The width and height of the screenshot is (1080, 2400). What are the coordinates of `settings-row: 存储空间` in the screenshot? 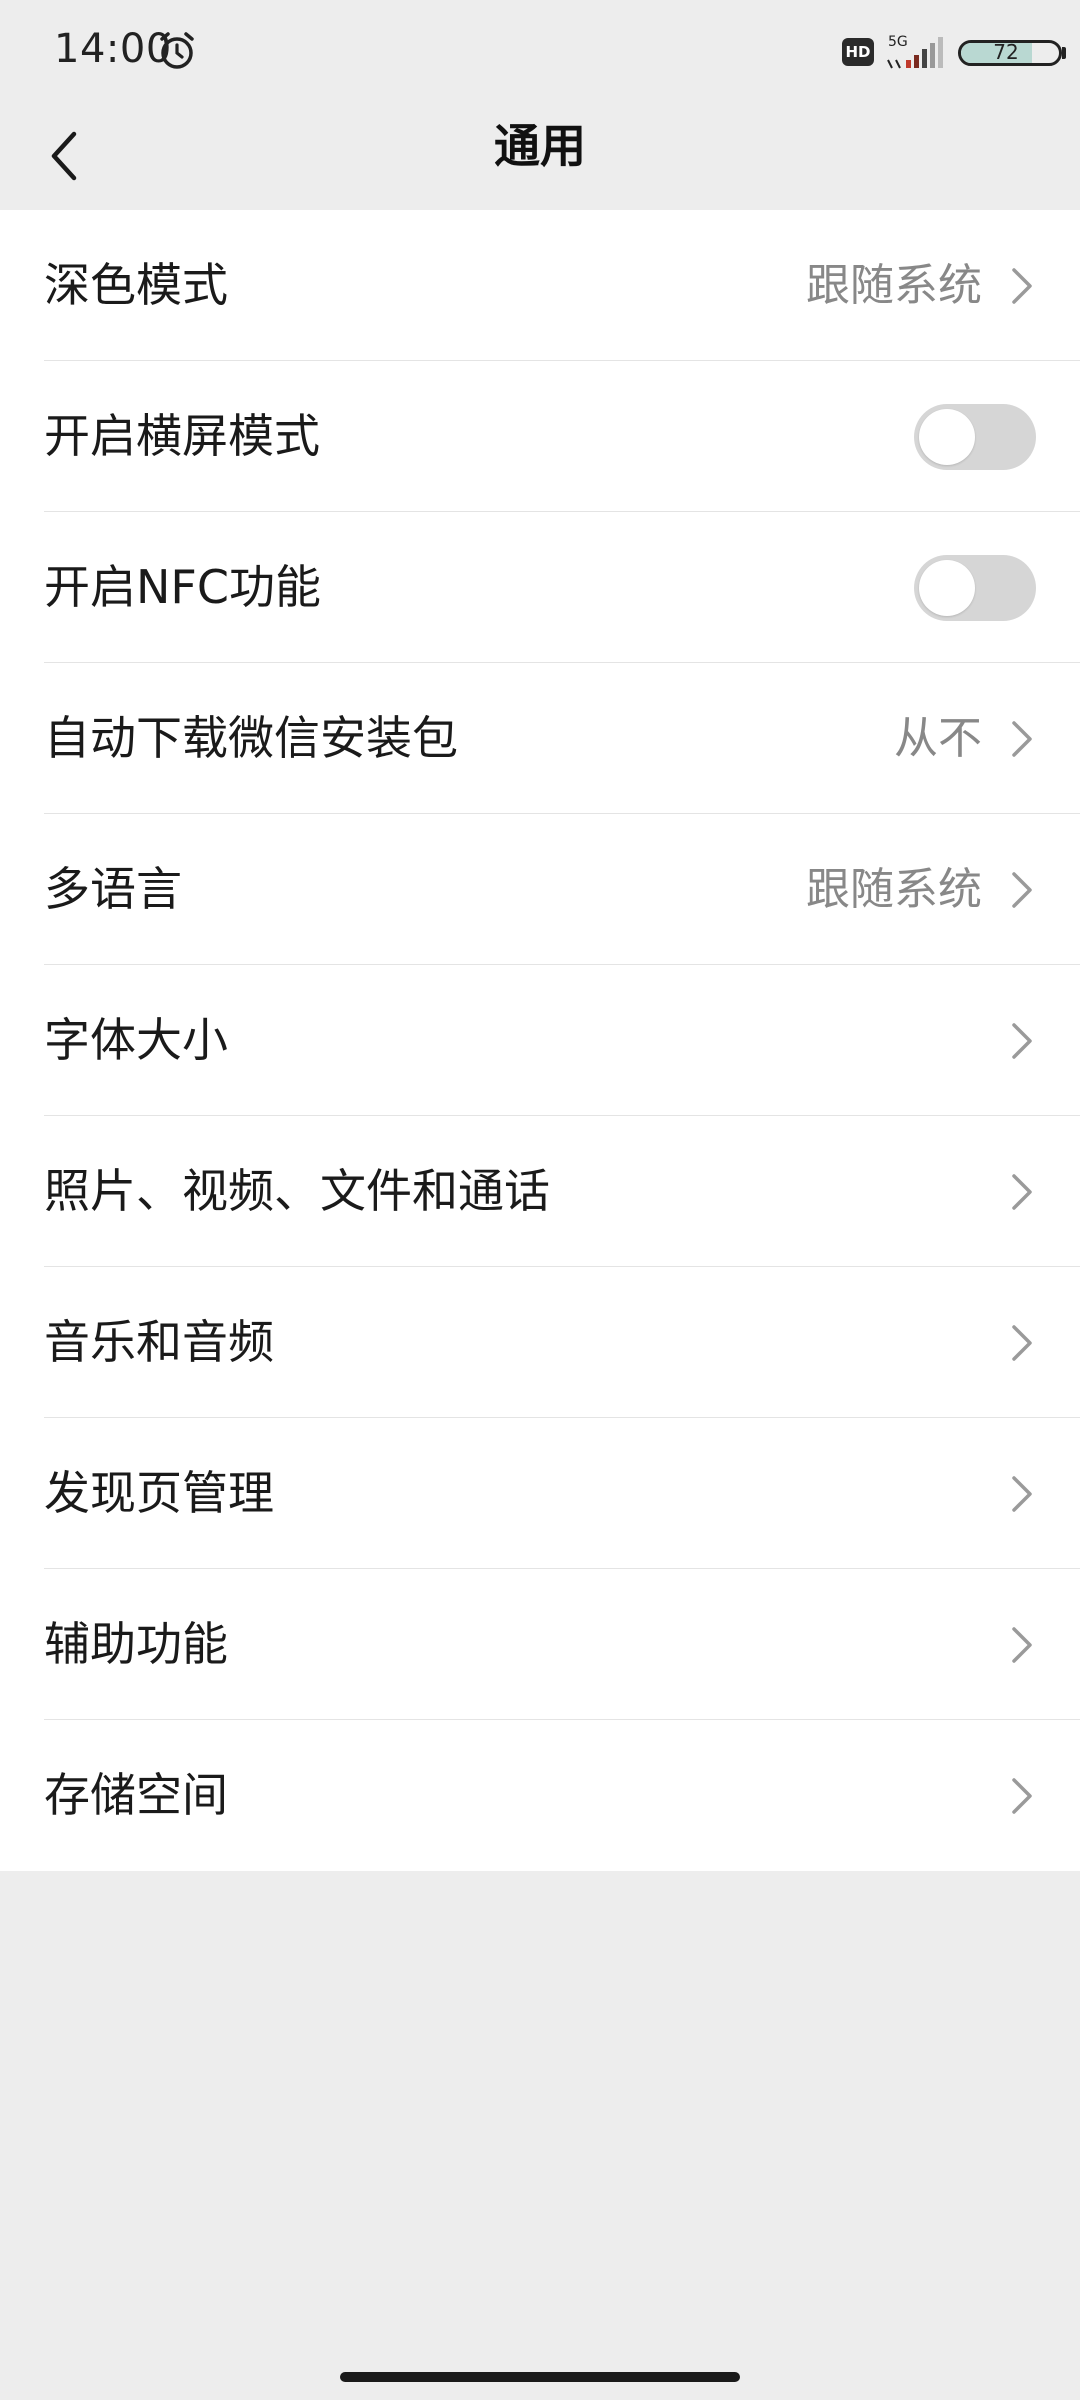 It's located at (540, 1795).